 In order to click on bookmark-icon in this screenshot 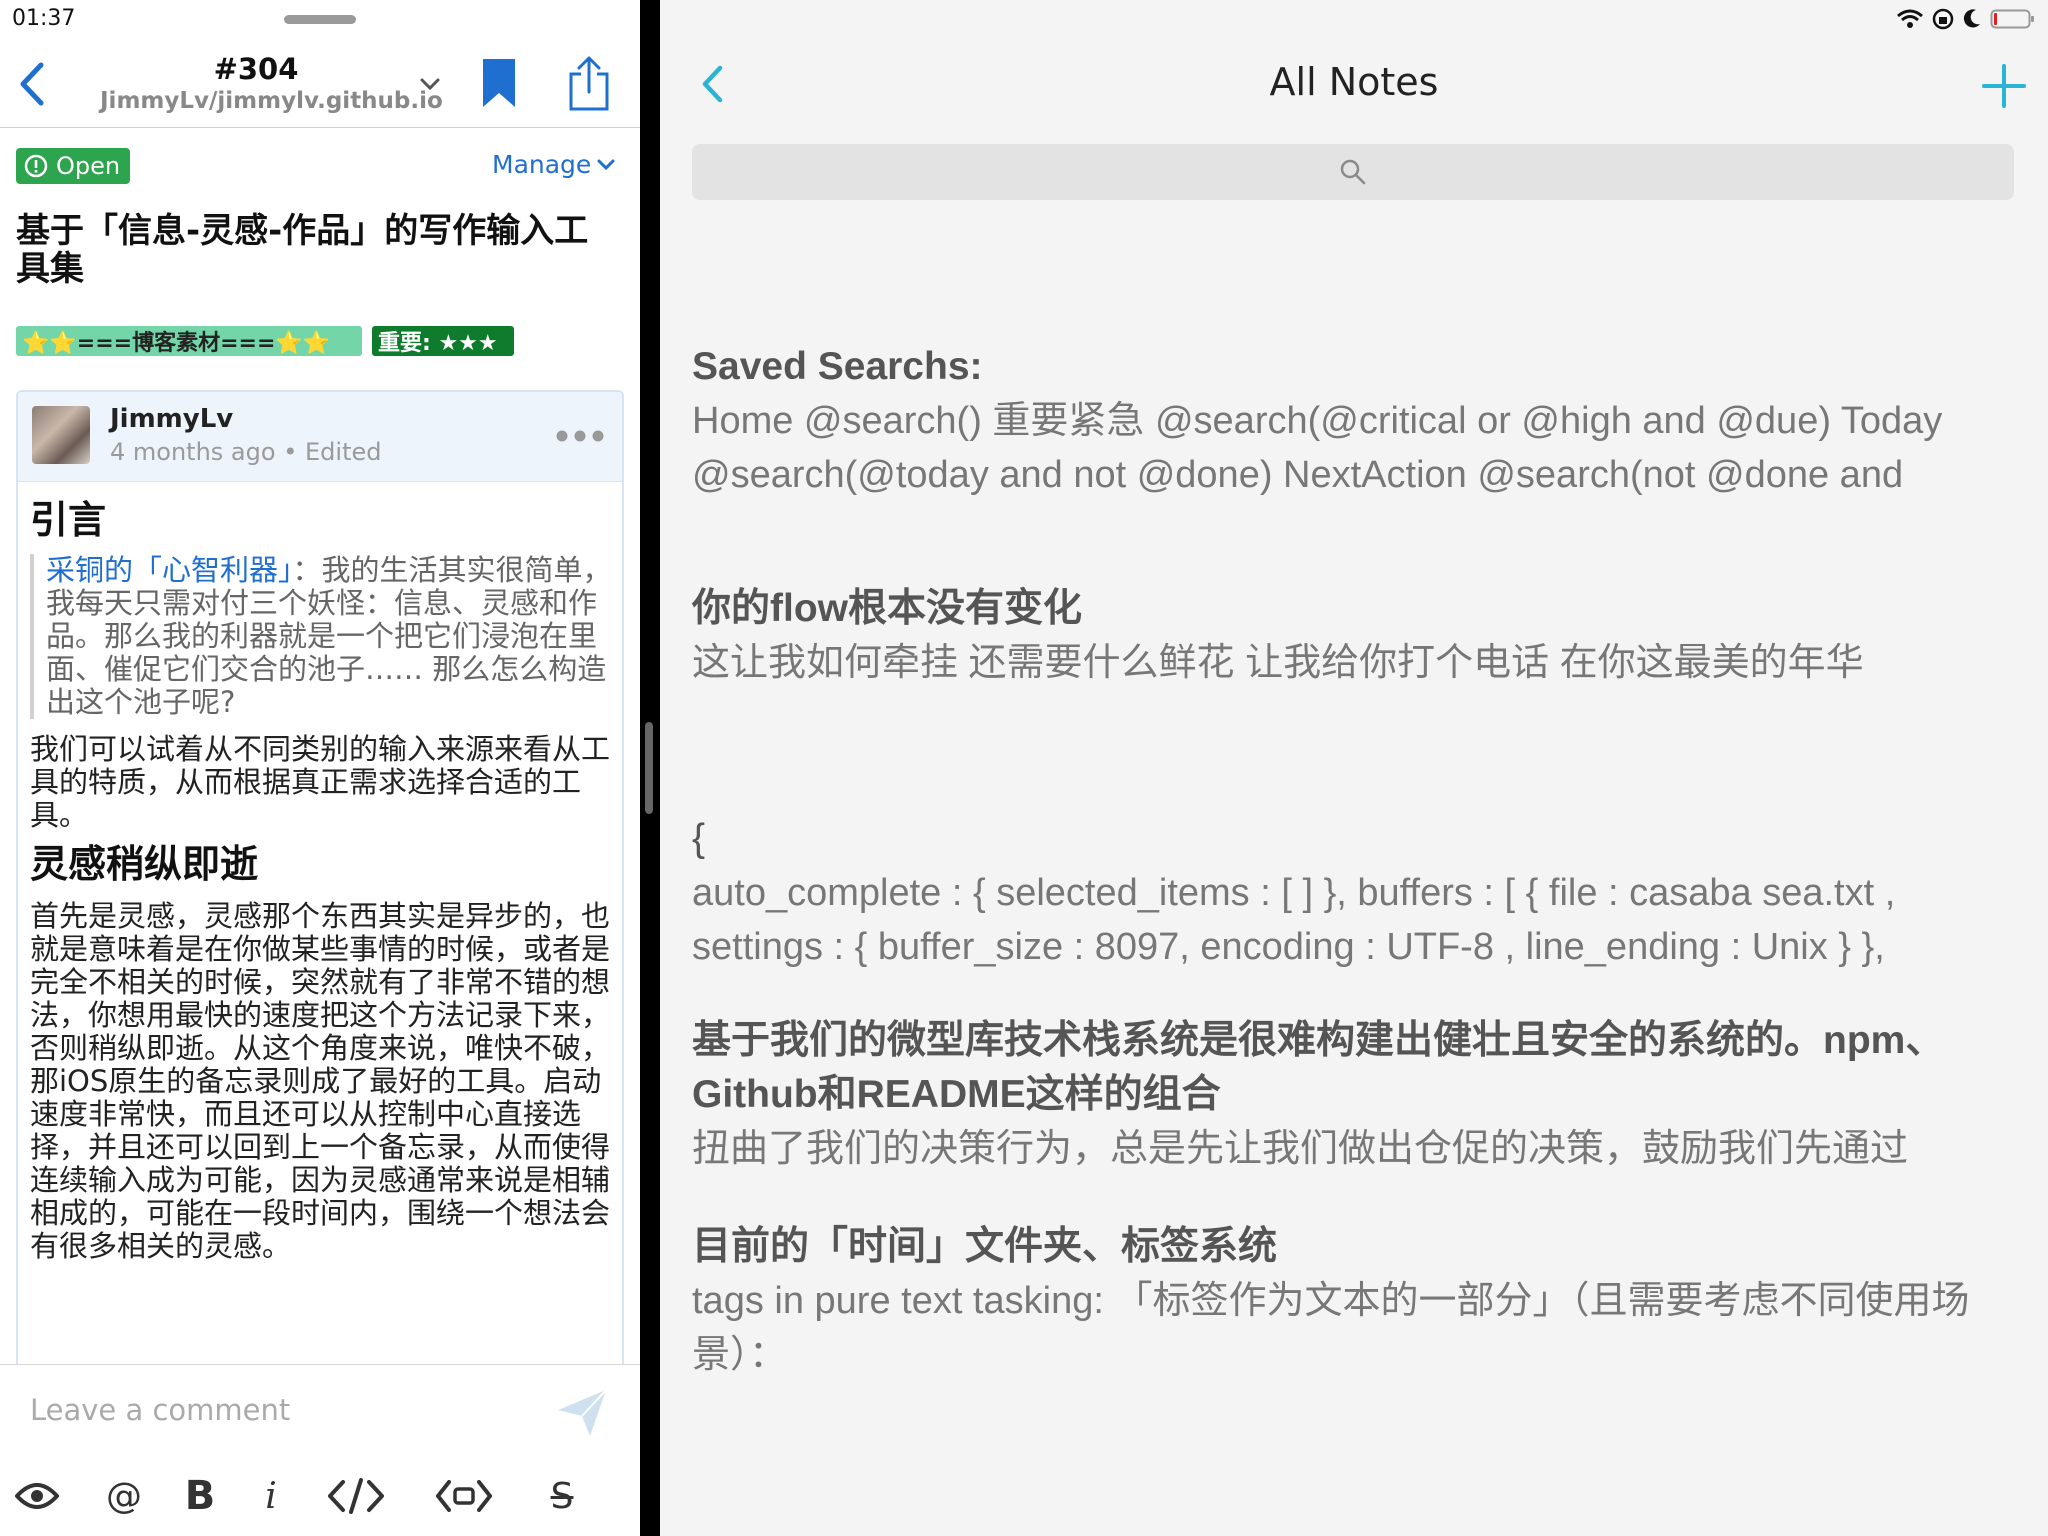, I will do `click(499, 83)`.